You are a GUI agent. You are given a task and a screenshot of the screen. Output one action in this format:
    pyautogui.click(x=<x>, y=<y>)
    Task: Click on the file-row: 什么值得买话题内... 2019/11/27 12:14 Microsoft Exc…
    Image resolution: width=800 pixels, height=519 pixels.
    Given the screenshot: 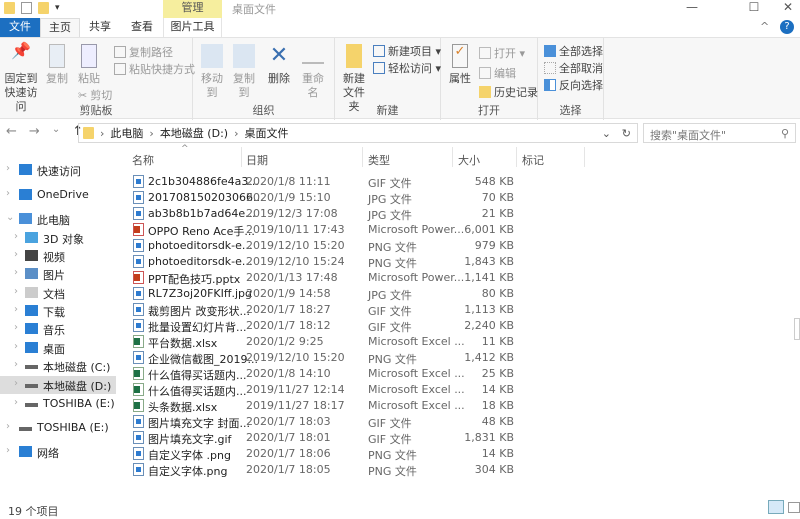 What is the action you would take?
    pyautogui.click(x=330, y=390)
    